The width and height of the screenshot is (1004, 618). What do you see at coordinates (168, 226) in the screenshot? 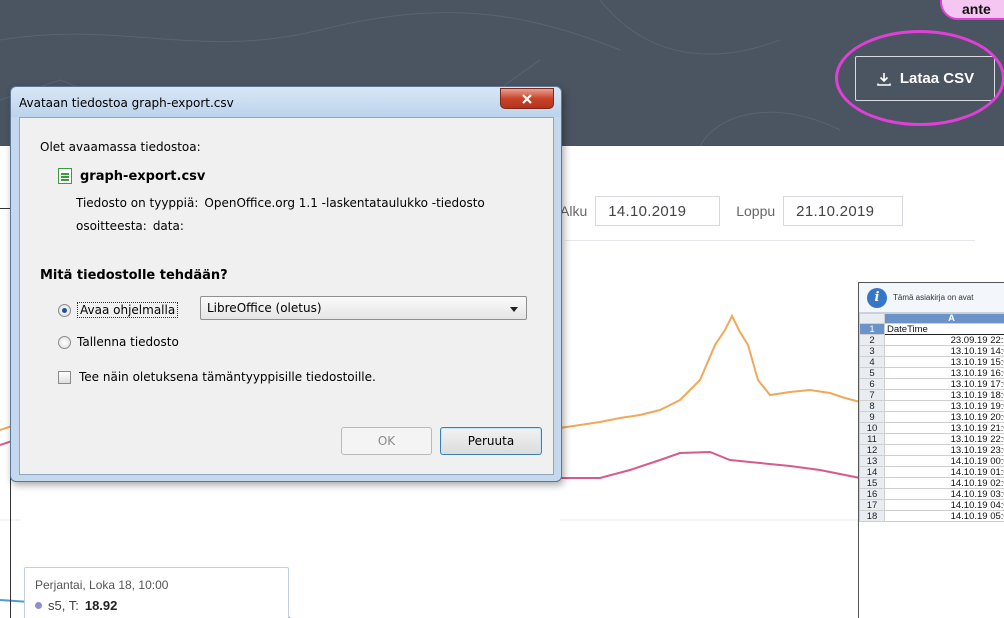
I see `file-source-value: data:` at bounding box center [168, 226].